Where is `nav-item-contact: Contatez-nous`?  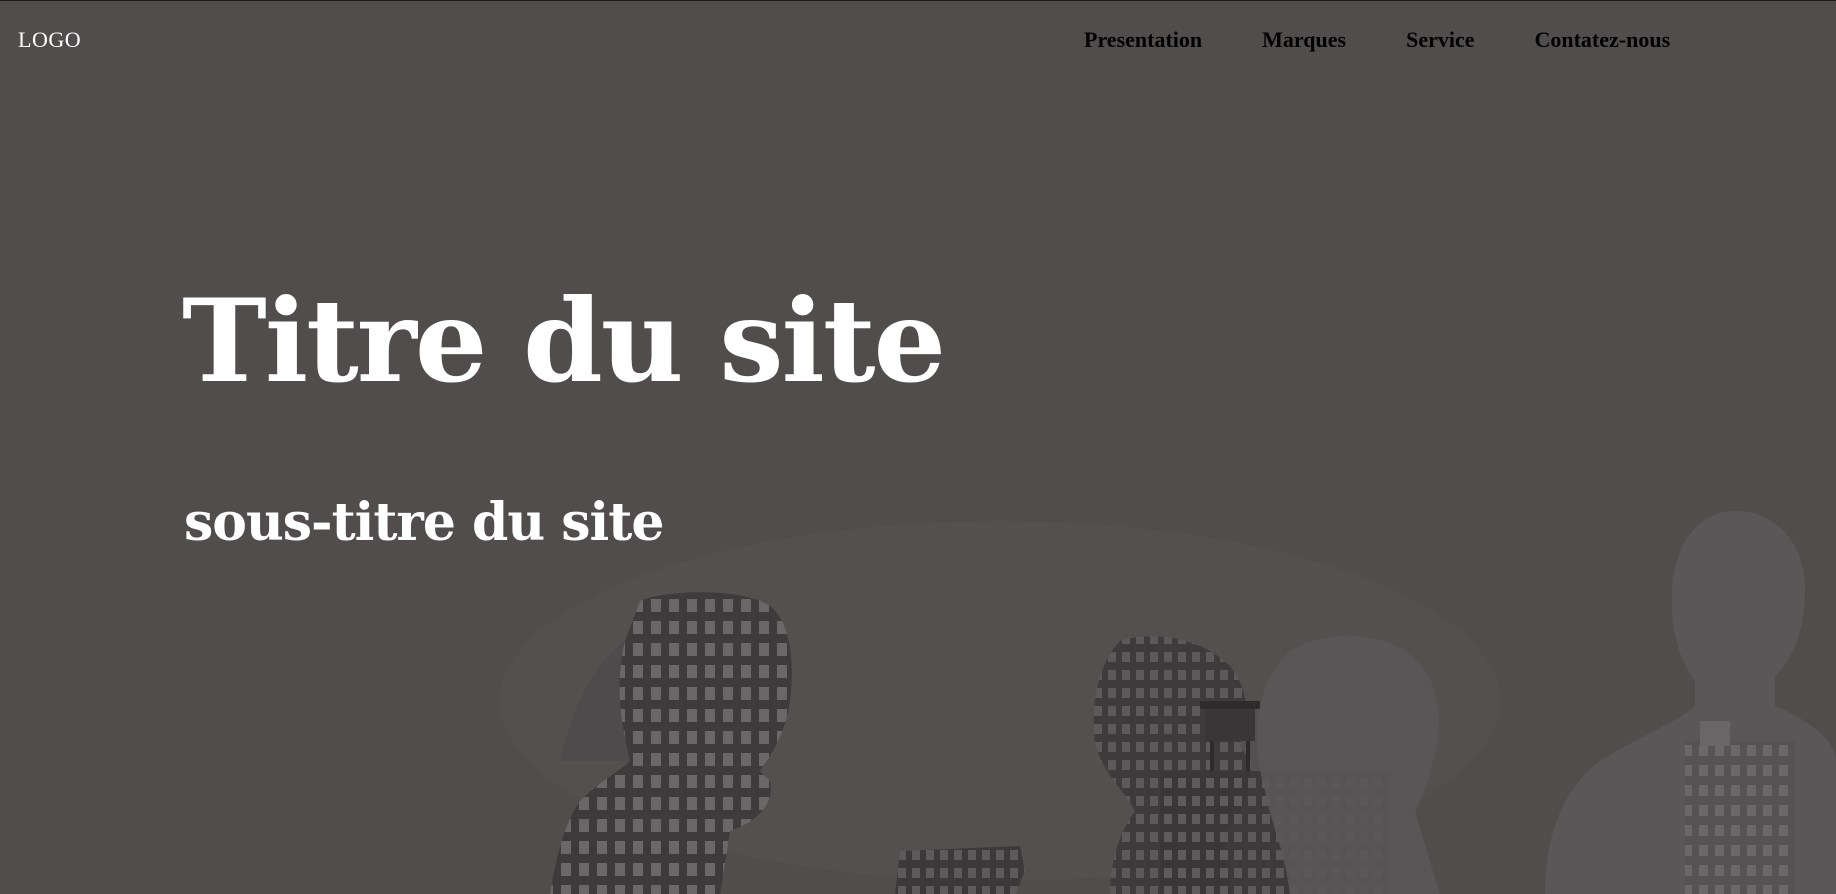 nav-item-contact: Contatez-nous is located at coordinates (1602, 40).